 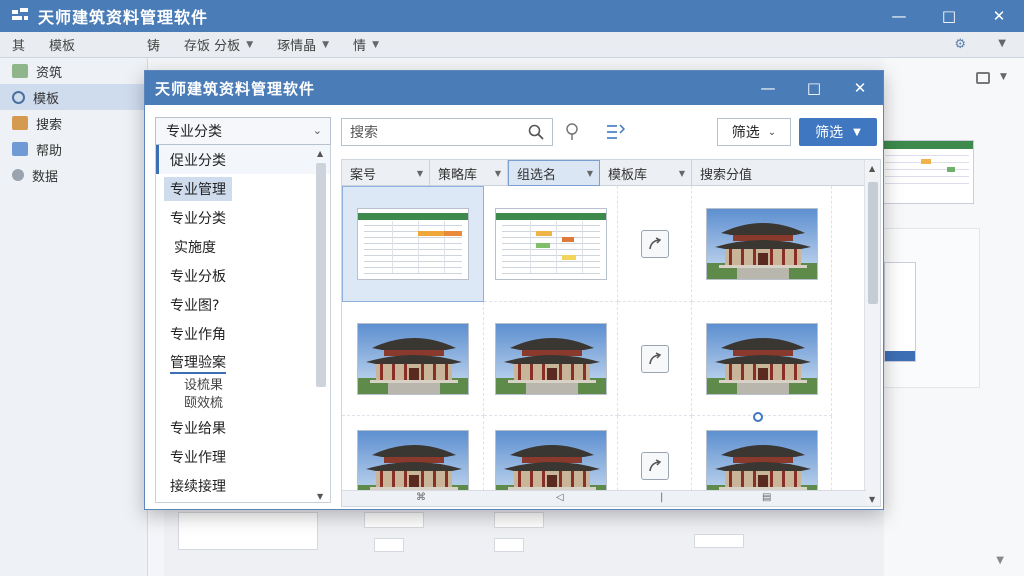 I want to click on grid-scrollbar: ▲ ▼, so click(x=872, y=333).